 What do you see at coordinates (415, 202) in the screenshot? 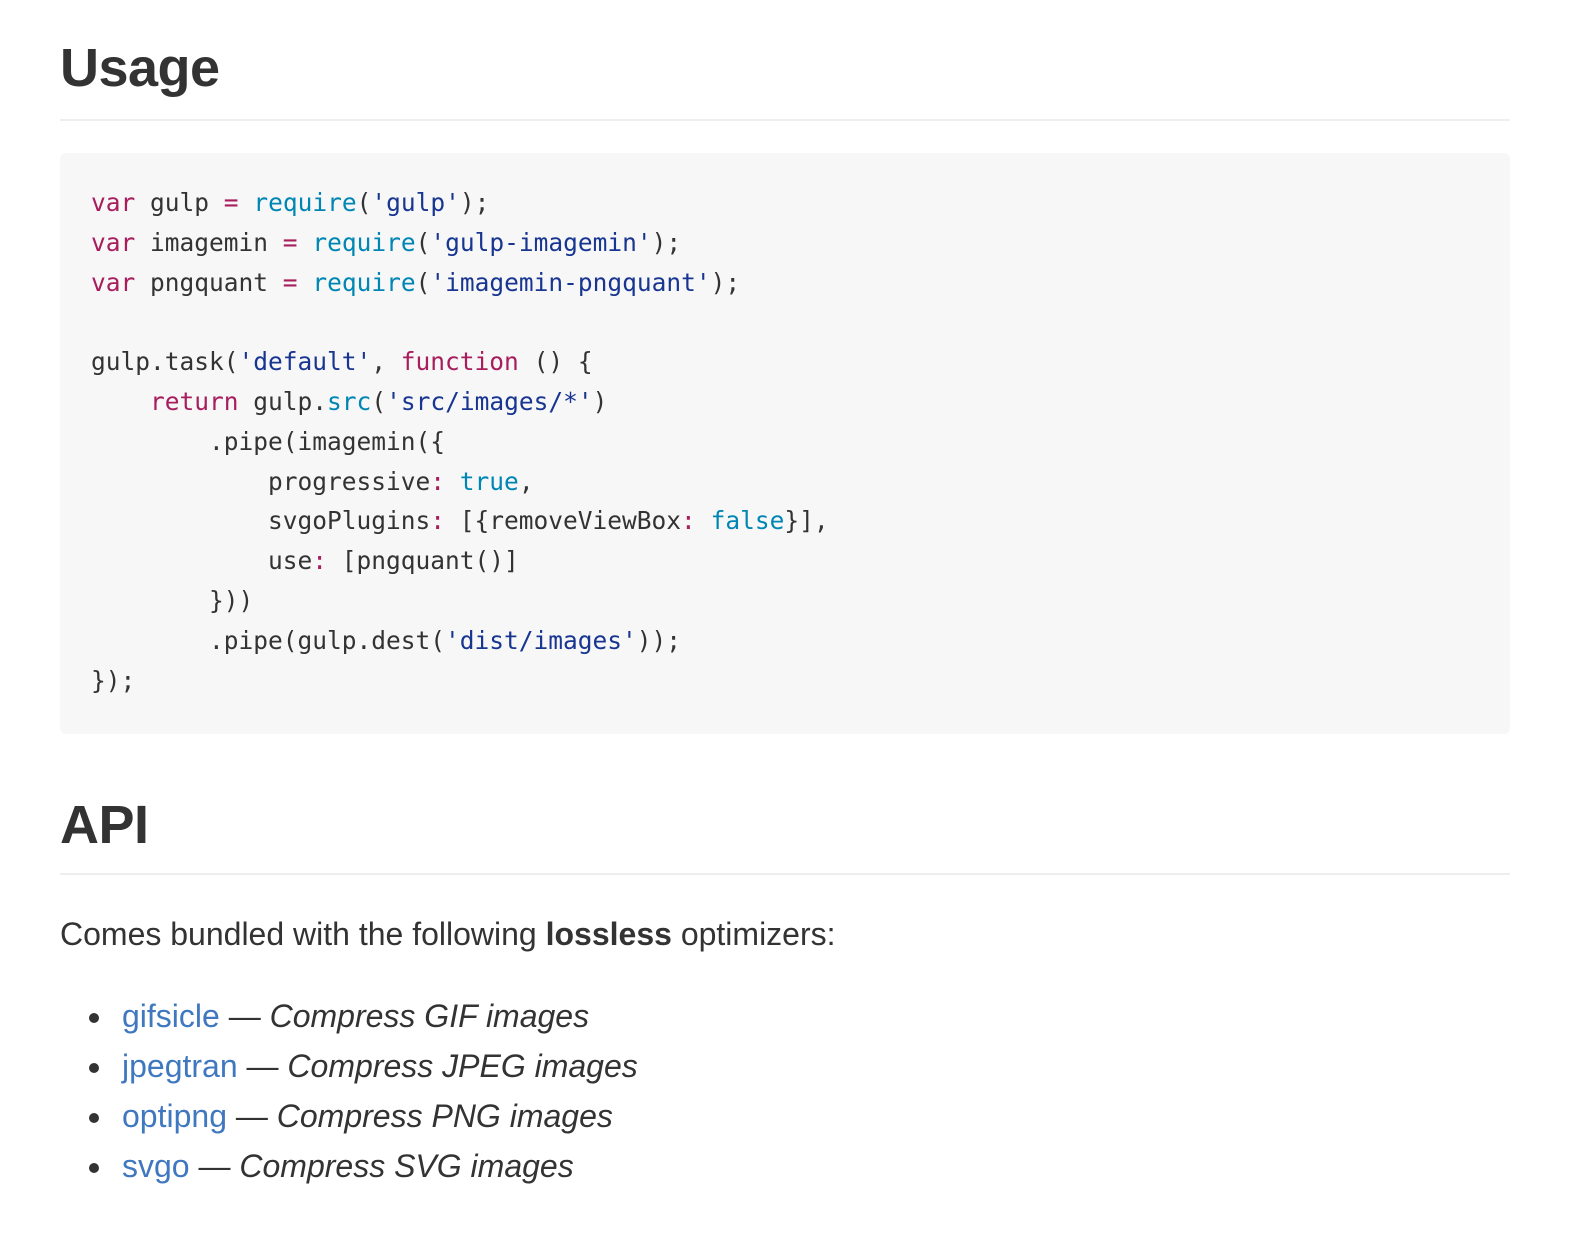
I see `code-string: 'gulp'` at bounding box center [415, 202].